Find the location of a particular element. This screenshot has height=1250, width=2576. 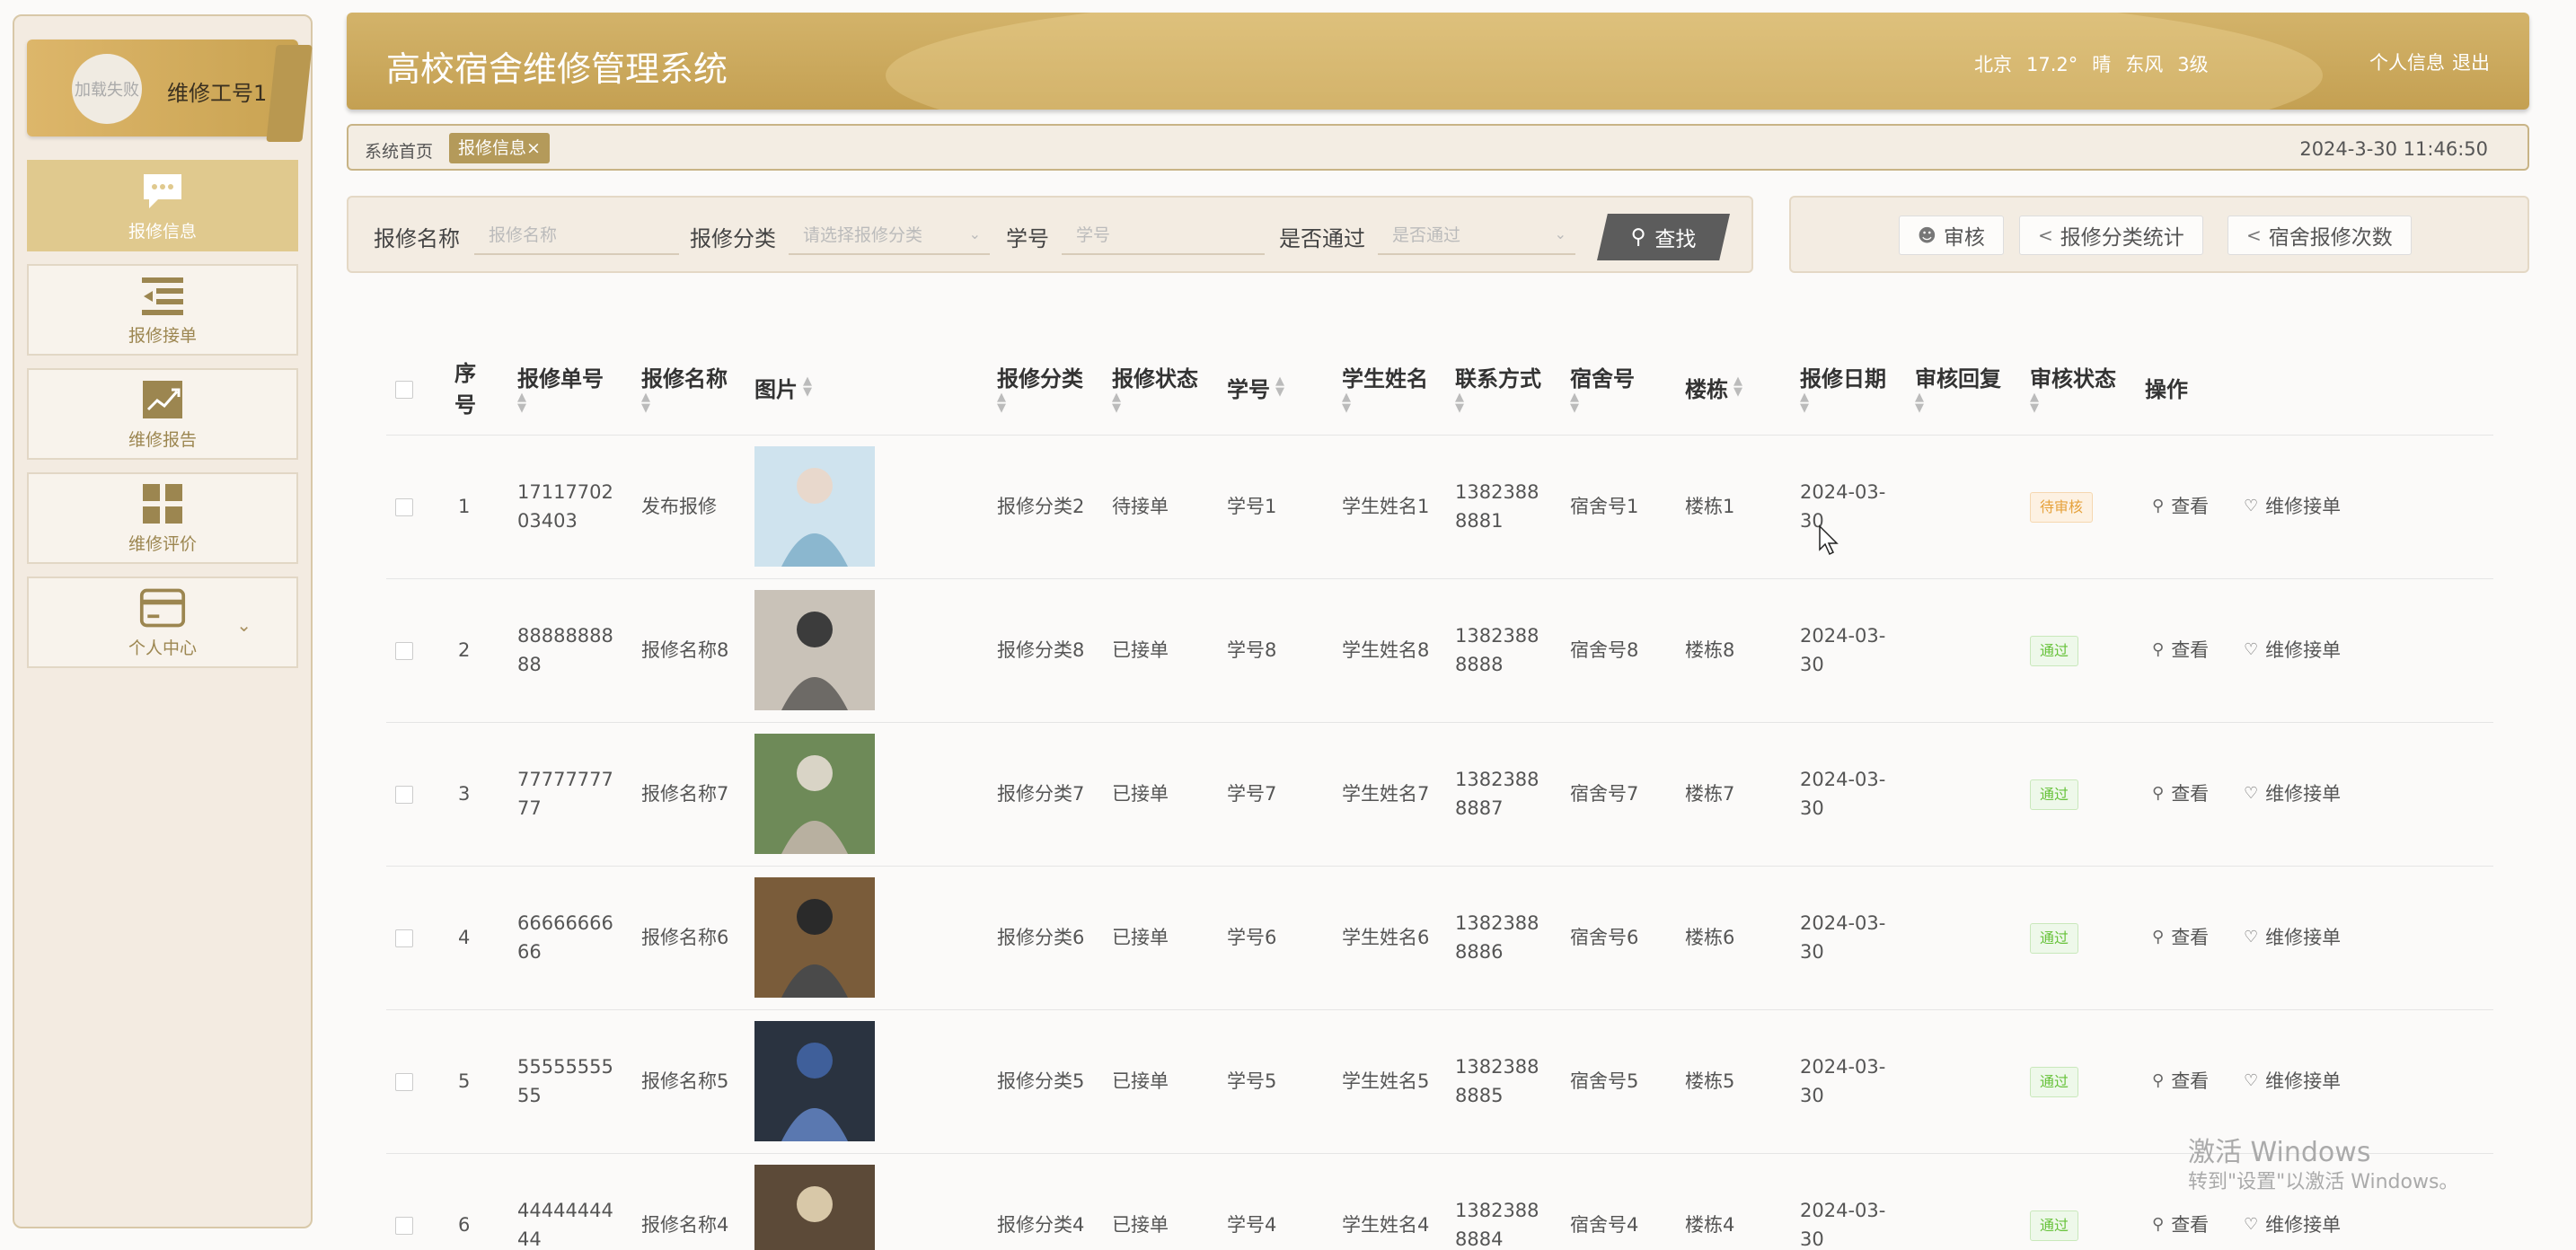

dorm-stats-button: < 宿舍报修次数 is located at coordinates (2320, 235).